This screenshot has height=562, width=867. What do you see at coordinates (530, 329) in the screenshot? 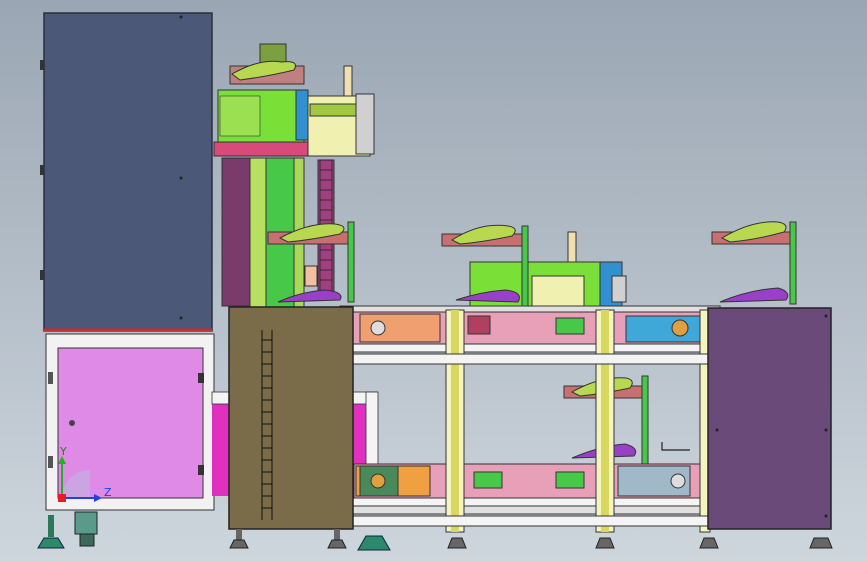
I see `upper-conveyor` at bounding box center [530, 329].